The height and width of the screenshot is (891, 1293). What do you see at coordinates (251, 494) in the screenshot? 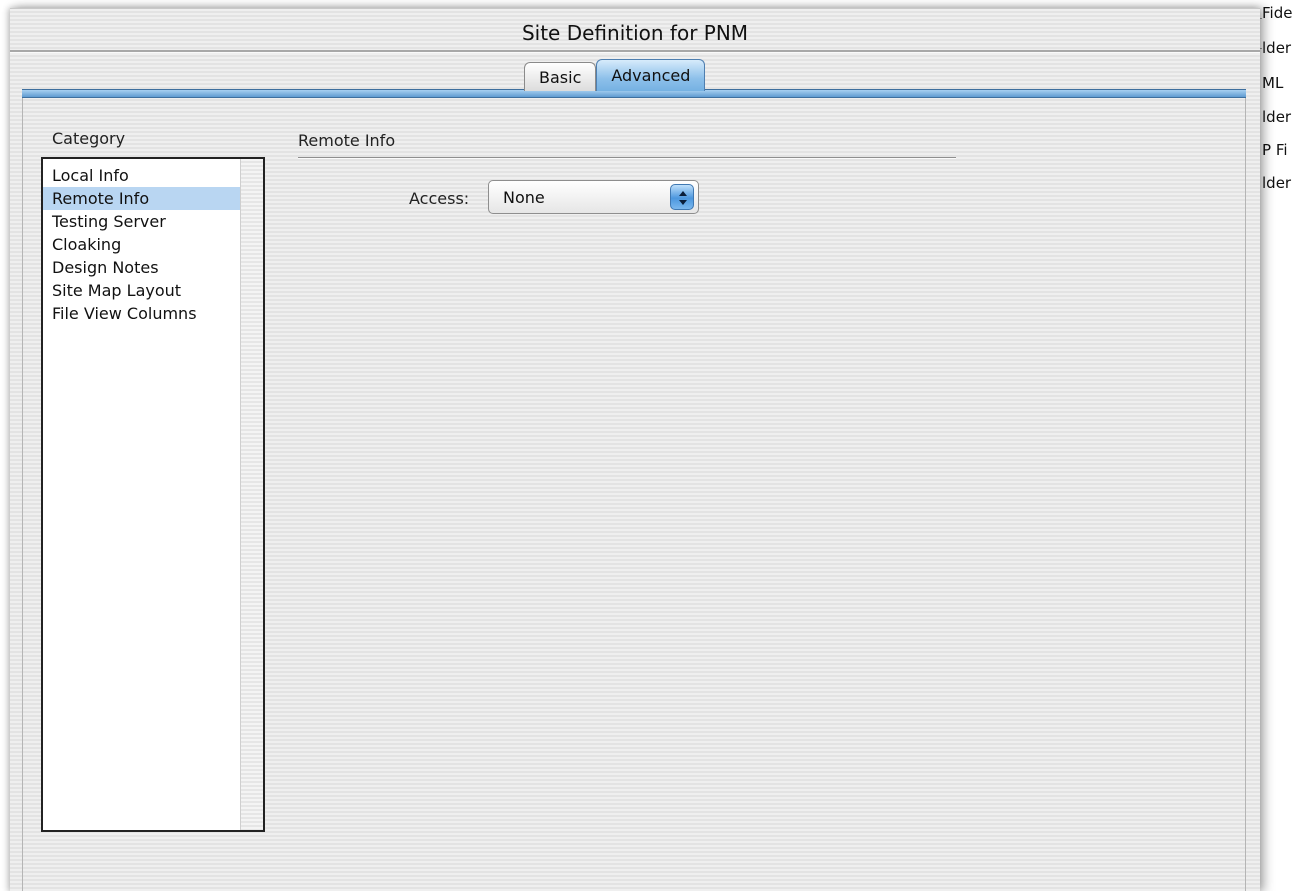
I see `category-list-scrollbar` at bounding box center [251, 494].